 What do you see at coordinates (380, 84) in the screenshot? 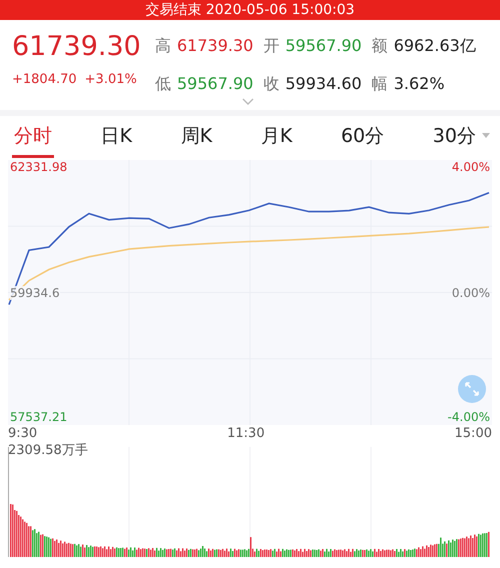
I see `stat-label: 幅` at bounding box center [380, 84].